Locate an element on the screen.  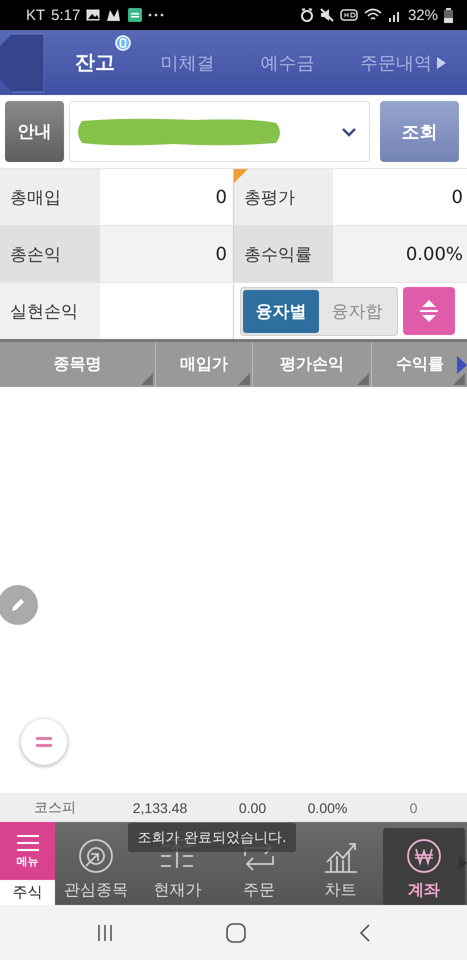
summary-label: 실현손익 is located at coordinates (50, 311).